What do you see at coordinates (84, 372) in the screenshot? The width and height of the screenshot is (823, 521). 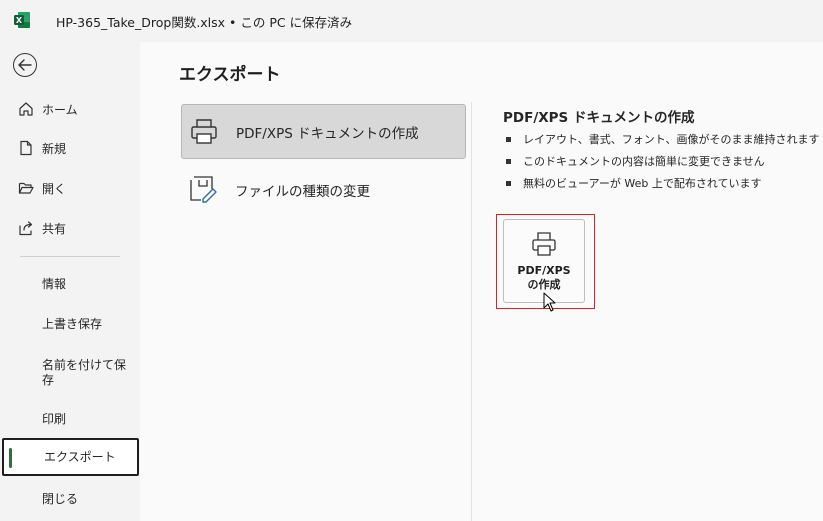 I see `nav-save-as-label: 名前を付けて保存` at bounding box center [84, 372].